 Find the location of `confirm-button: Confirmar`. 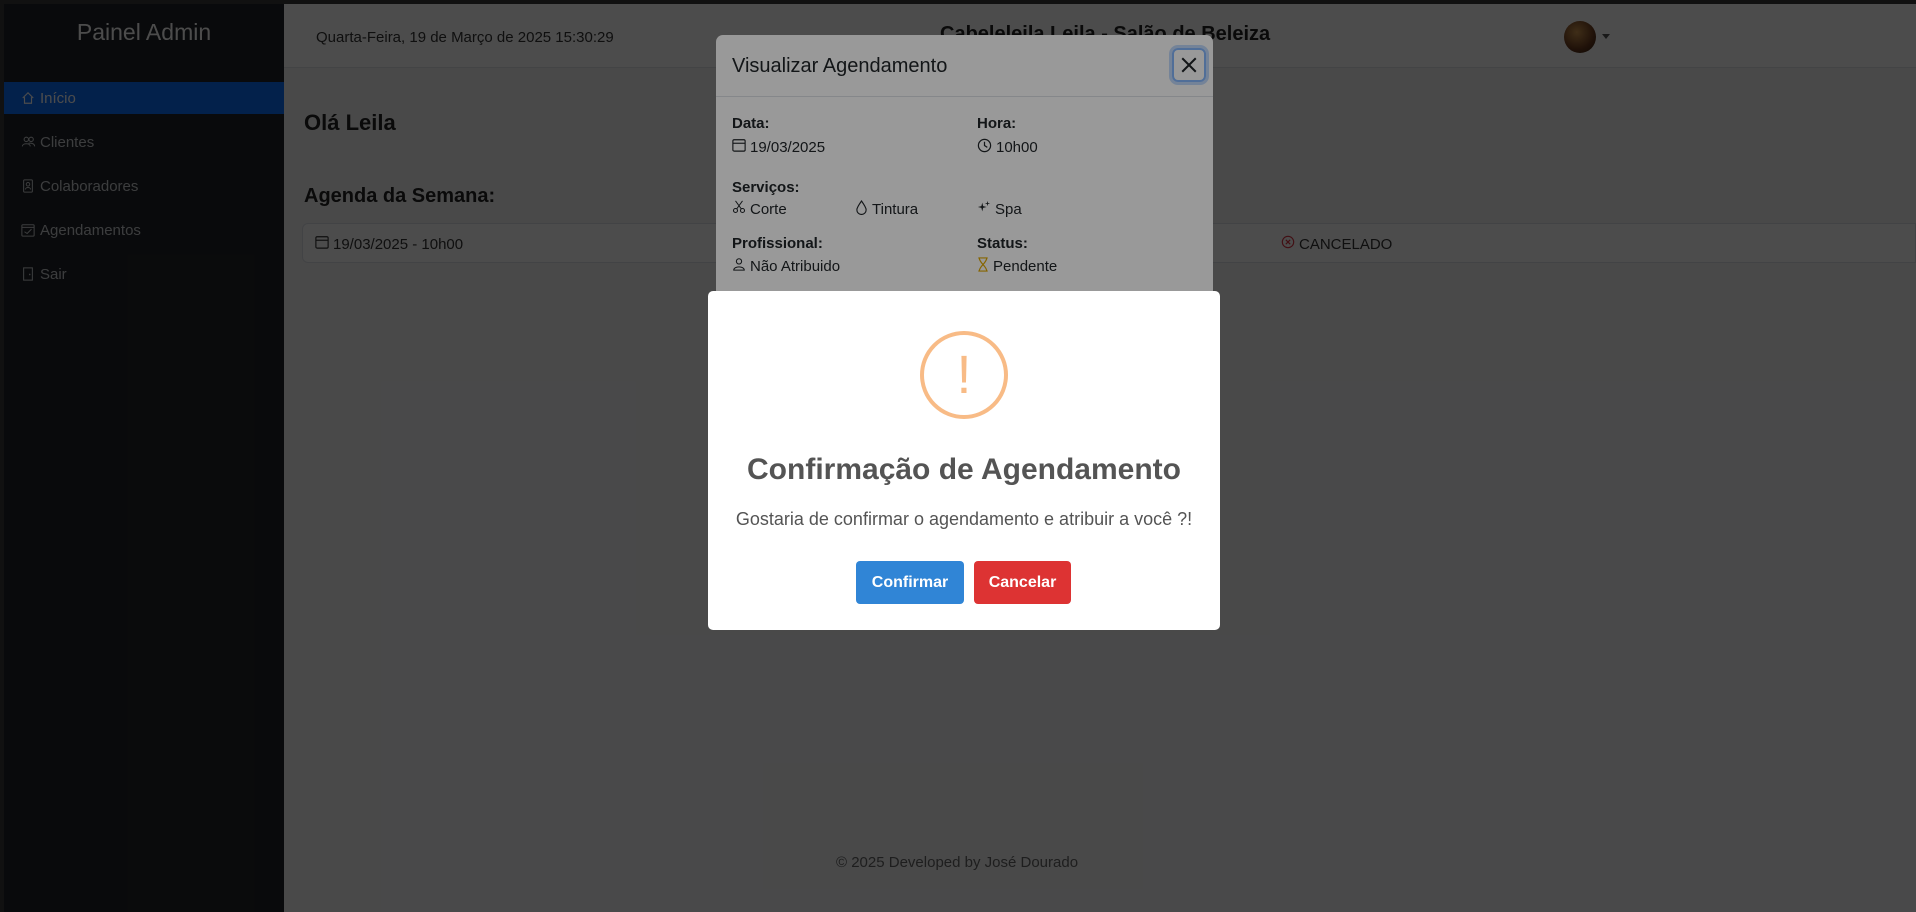

confirm-button: Confirmar is located at coordinates (910, 582).